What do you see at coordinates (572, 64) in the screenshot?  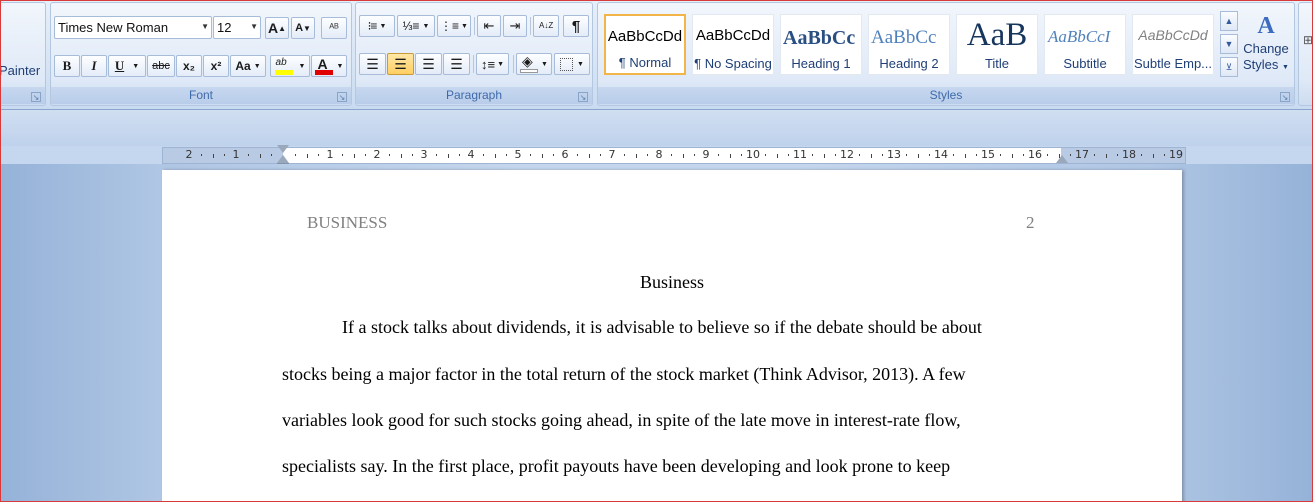 I see `borders-button: ▼` at bounding box center [572, 64].